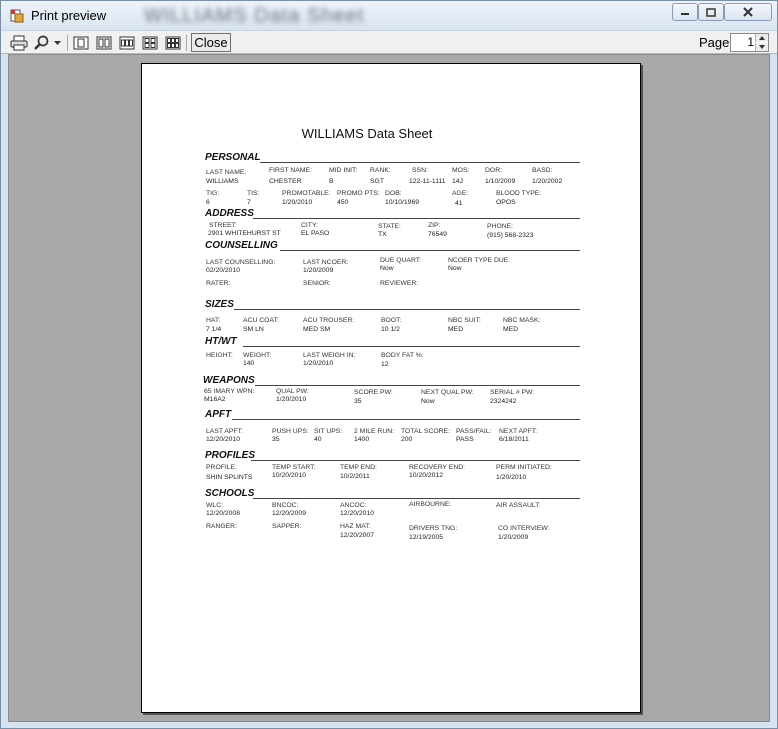 Image resolution: width=778 pixels, height=729 pixels. I want to click on field-label: QUAL PW:, so click(292, 391).